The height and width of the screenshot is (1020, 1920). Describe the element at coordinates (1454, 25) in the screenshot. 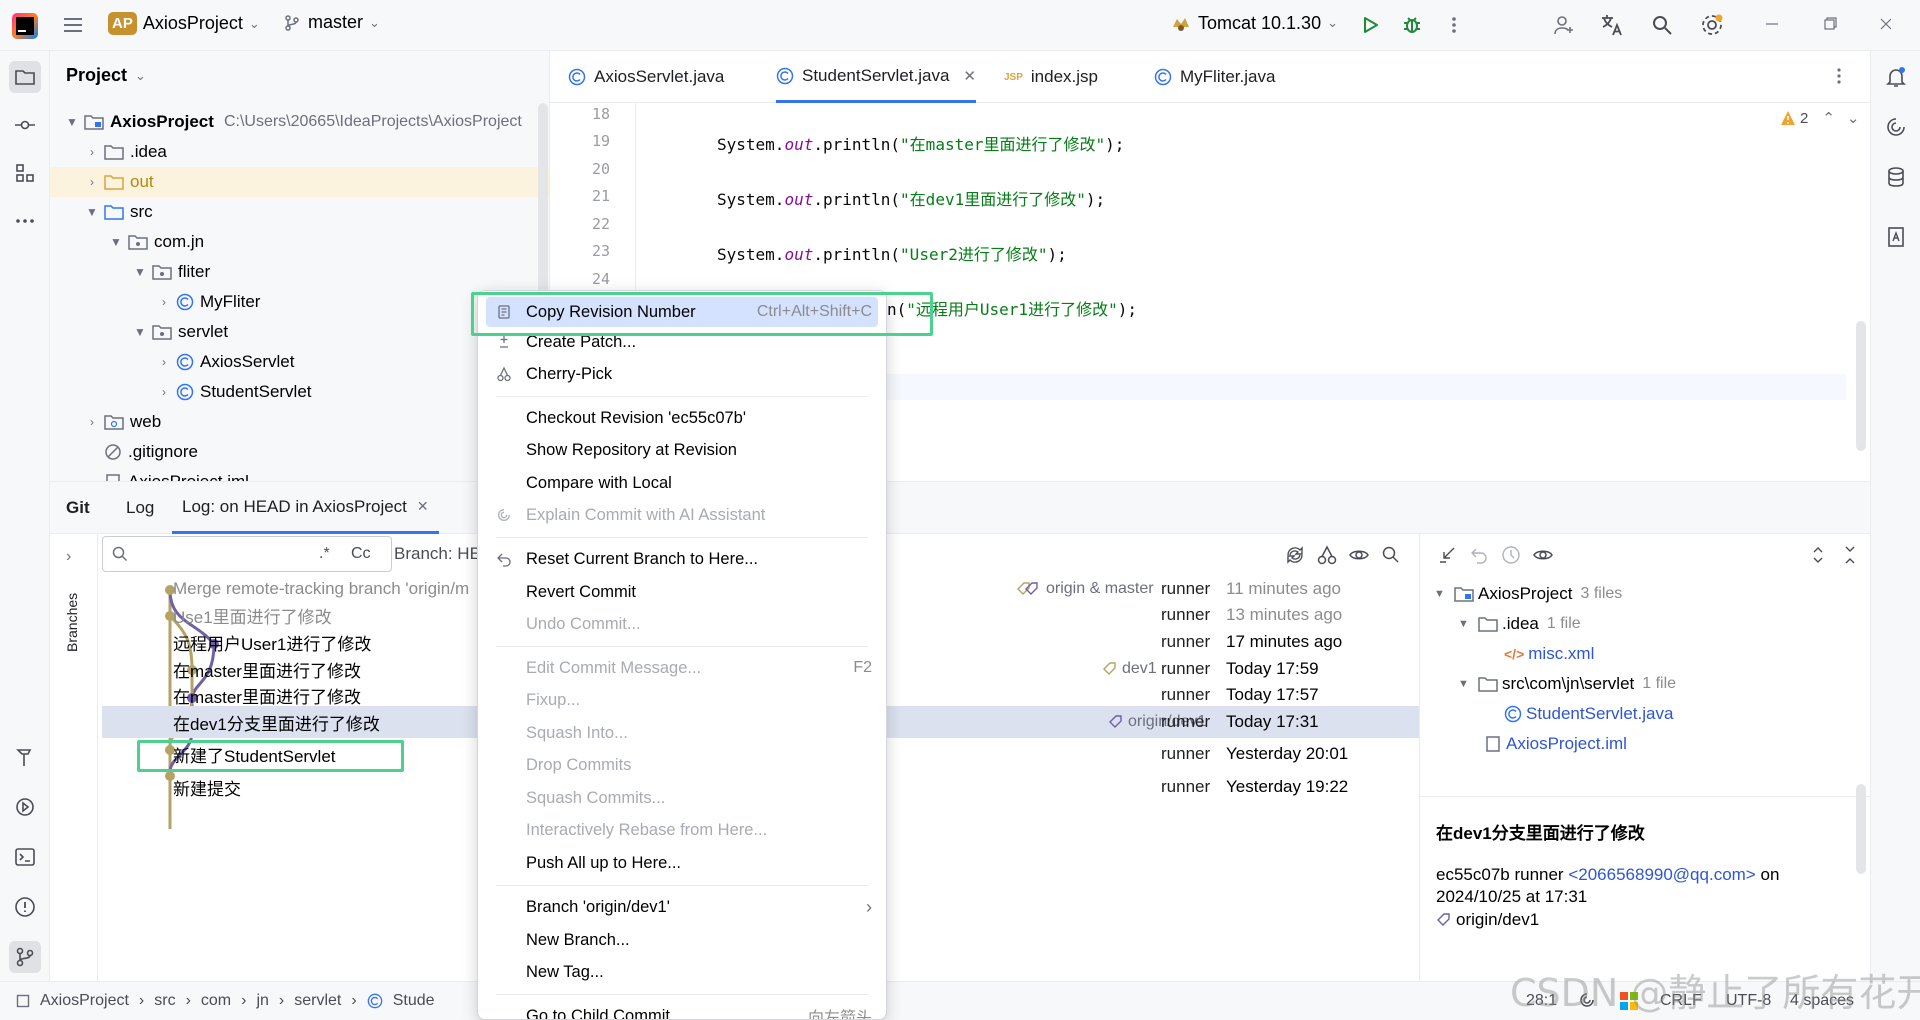

I see `more-actions-button` at that location.